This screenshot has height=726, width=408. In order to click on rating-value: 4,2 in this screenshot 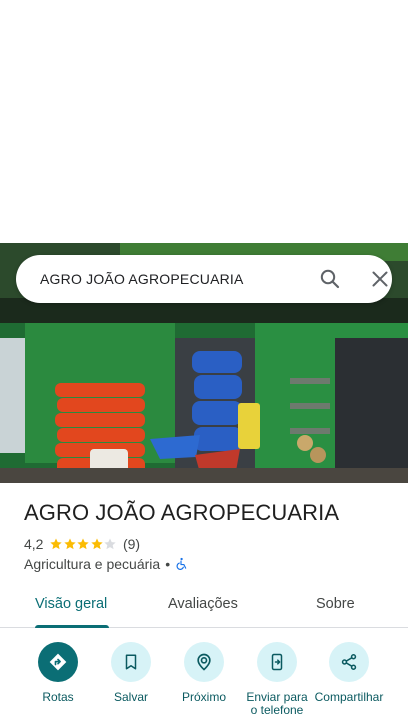, I will do `click(34, 544)`.